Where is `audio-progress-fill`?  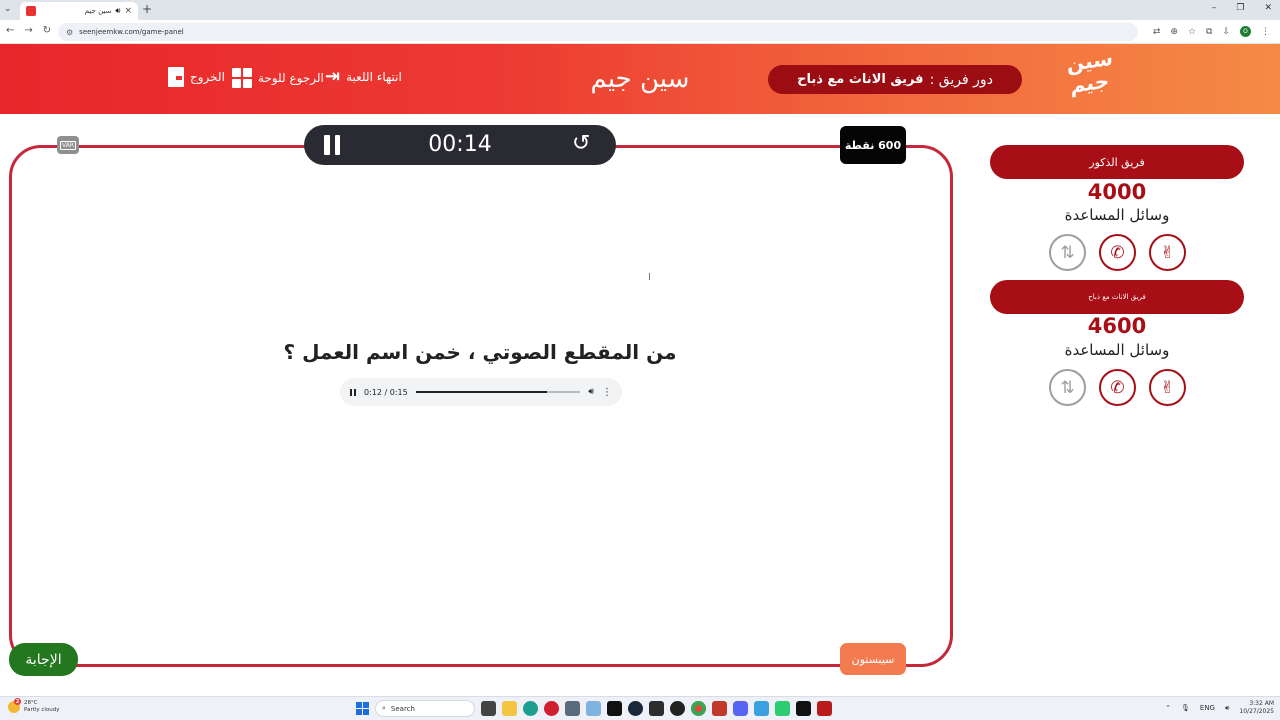
audio-progress-fill is located at coordinates (481, 392).